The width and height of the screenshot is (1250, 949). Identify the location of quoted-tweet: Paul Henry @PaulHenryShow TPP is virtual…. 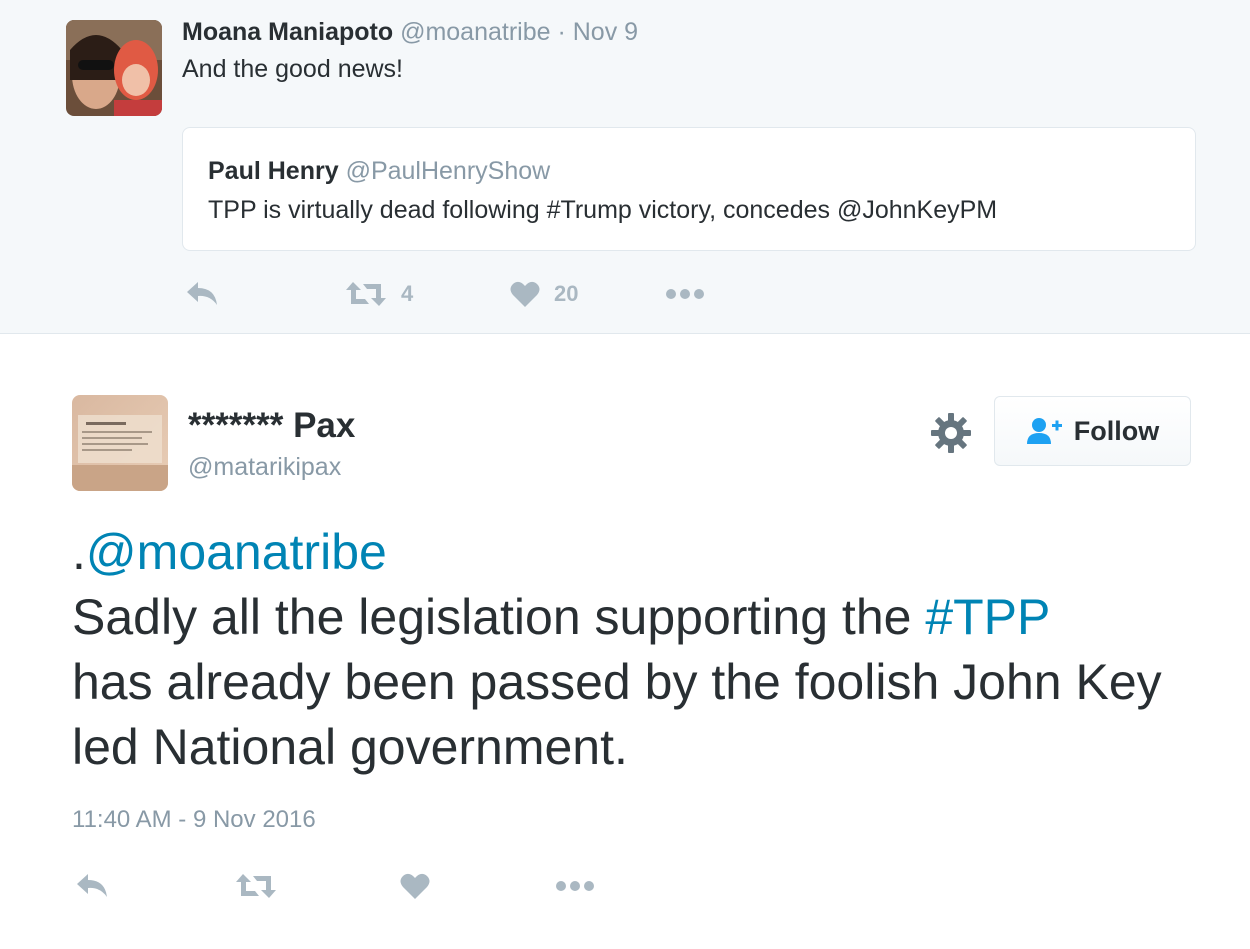
(689, 189).